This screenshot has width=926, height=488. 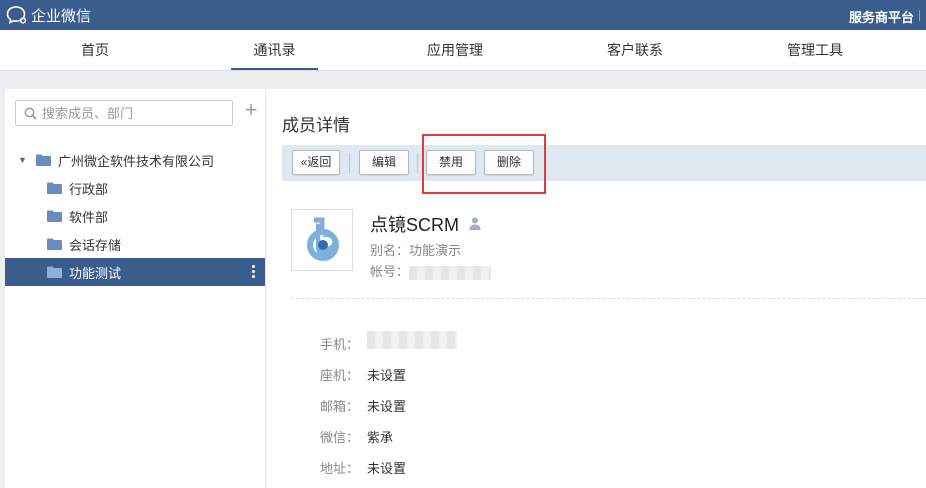 What do you see at coordinates (340, 344) in the screenshot?
I see `field-label-mobile: 手机：` at bounding box center [340, 344].